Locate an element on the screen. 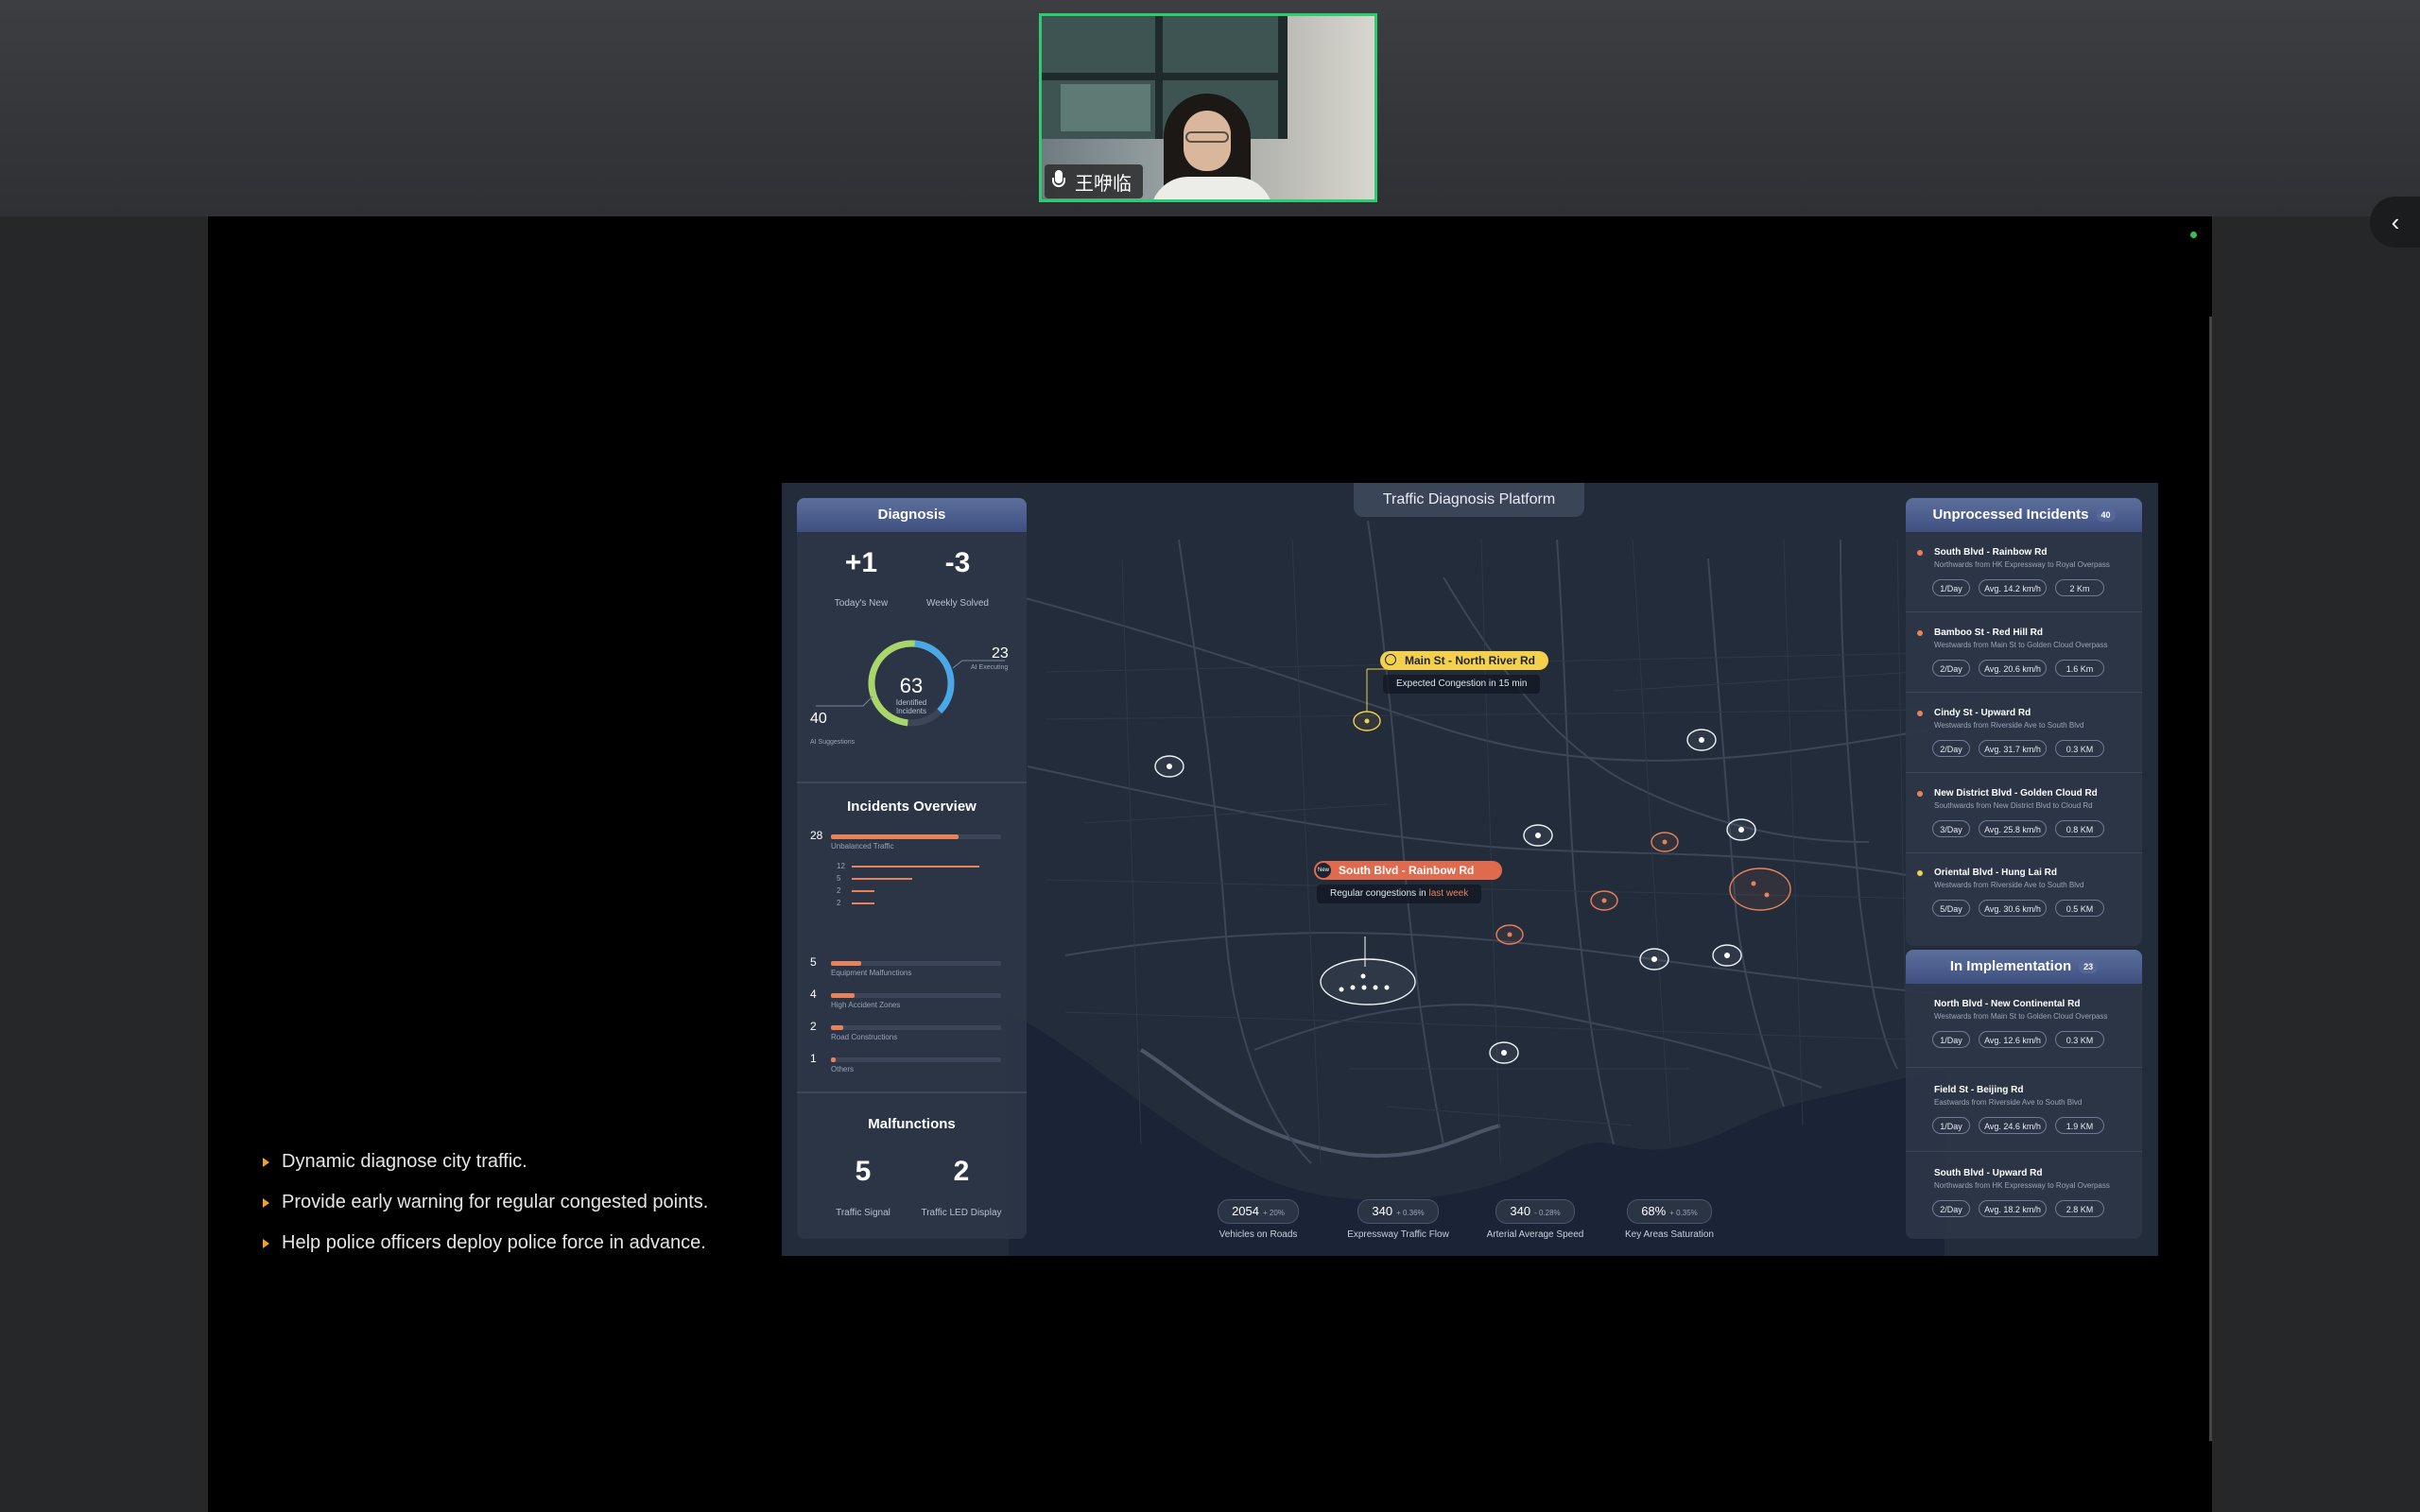 The height and width of the screenshot is (1512, 2420). implementation-header: In Implementation 23 is located at coordinates (2024, 967).